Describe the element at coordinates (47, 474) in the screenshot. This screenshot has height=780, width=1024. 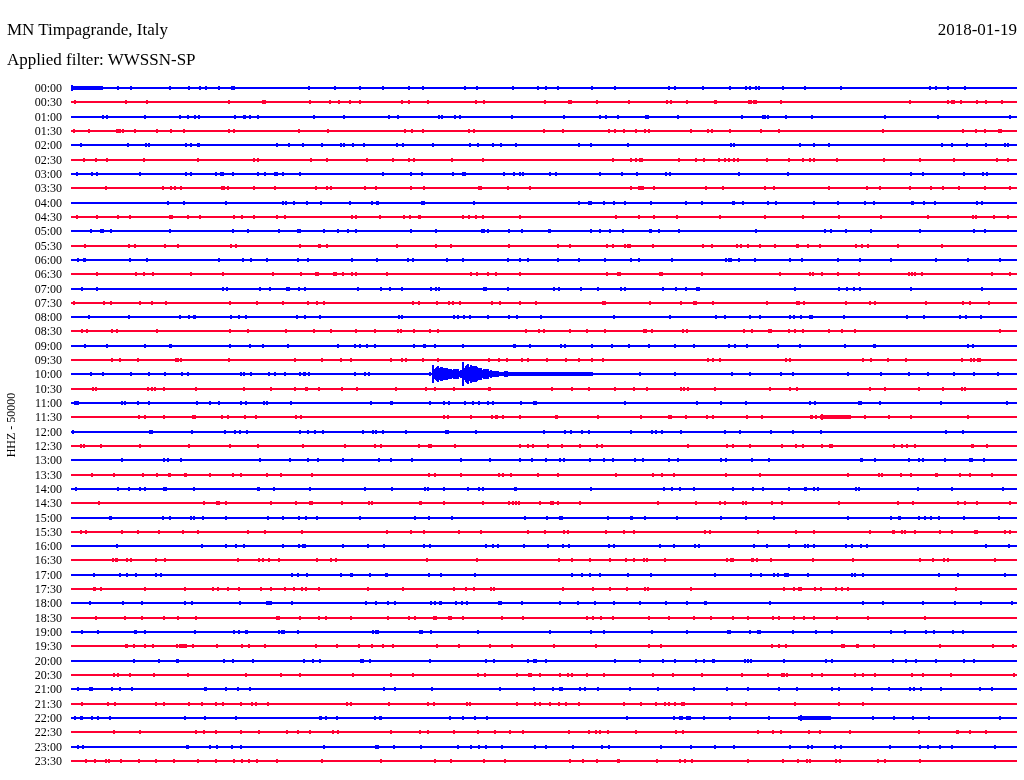
I see `time-label: 13:30` at that location.